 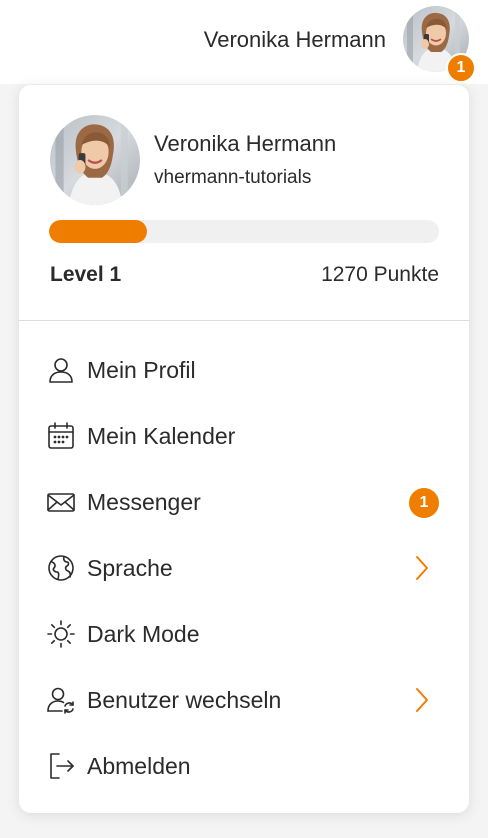 What do you see at coordinates (244, 436) in the screenshot?
I see `menu-item-mein-kalender: Mein Kalender` at bounding box center [244, 436].